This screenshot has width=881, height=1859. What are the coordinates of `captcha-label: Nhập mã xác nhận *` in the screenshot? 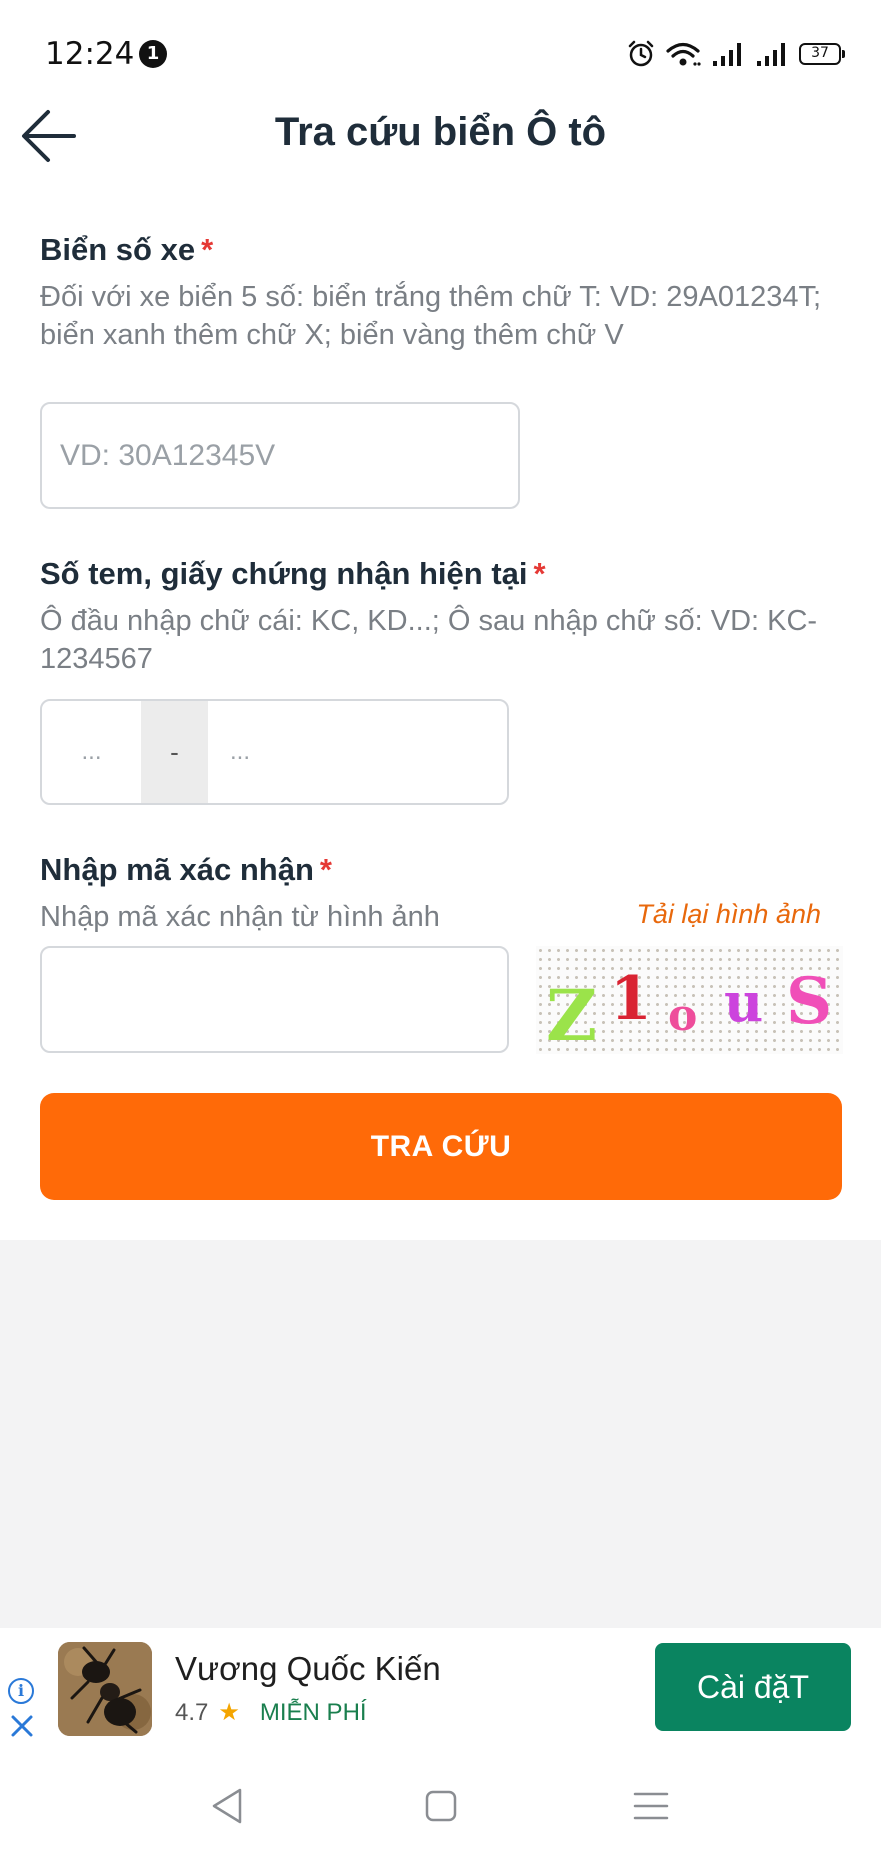 It's located at (186, 870).